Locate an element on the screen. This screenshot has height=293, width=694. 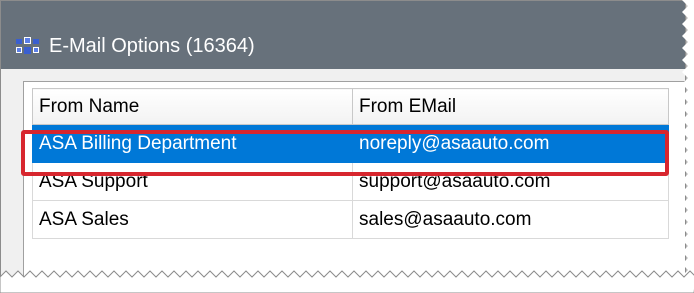
from-name-cell: ASA Sales is located at coordinates (192, 219).